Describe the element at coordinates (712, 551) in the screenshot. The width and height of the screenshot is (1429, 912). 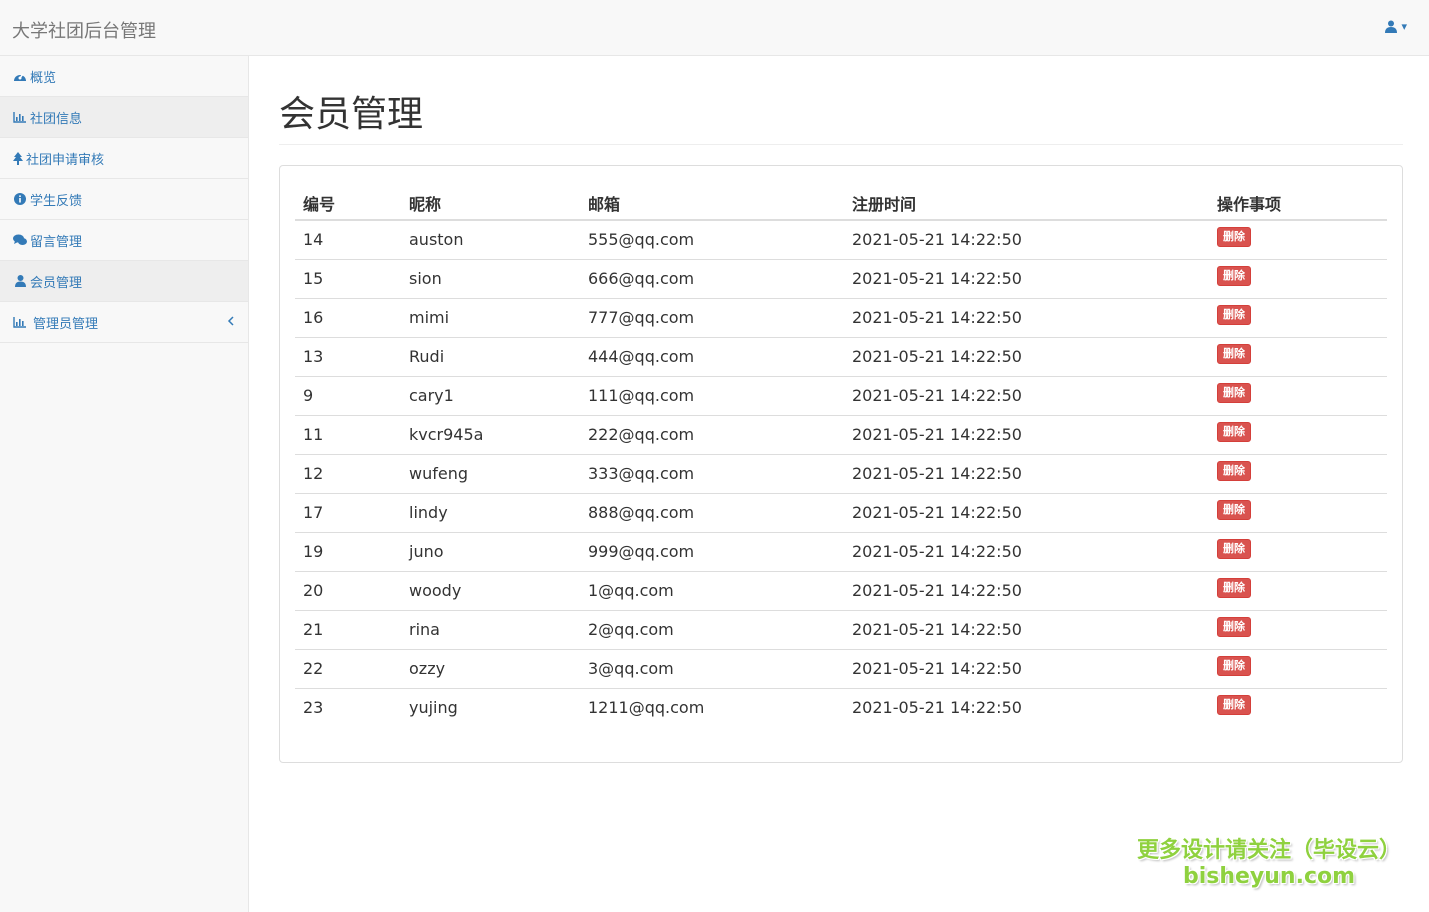
I see `cell-email: 999@qq.com` at that location.